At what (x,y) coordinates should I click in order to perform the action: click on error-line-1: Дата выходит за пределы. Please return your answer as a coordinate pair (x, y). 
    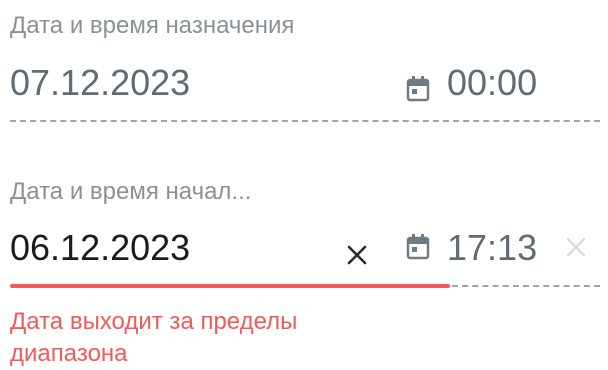
    Looking at the image, I should click on (154, 321).